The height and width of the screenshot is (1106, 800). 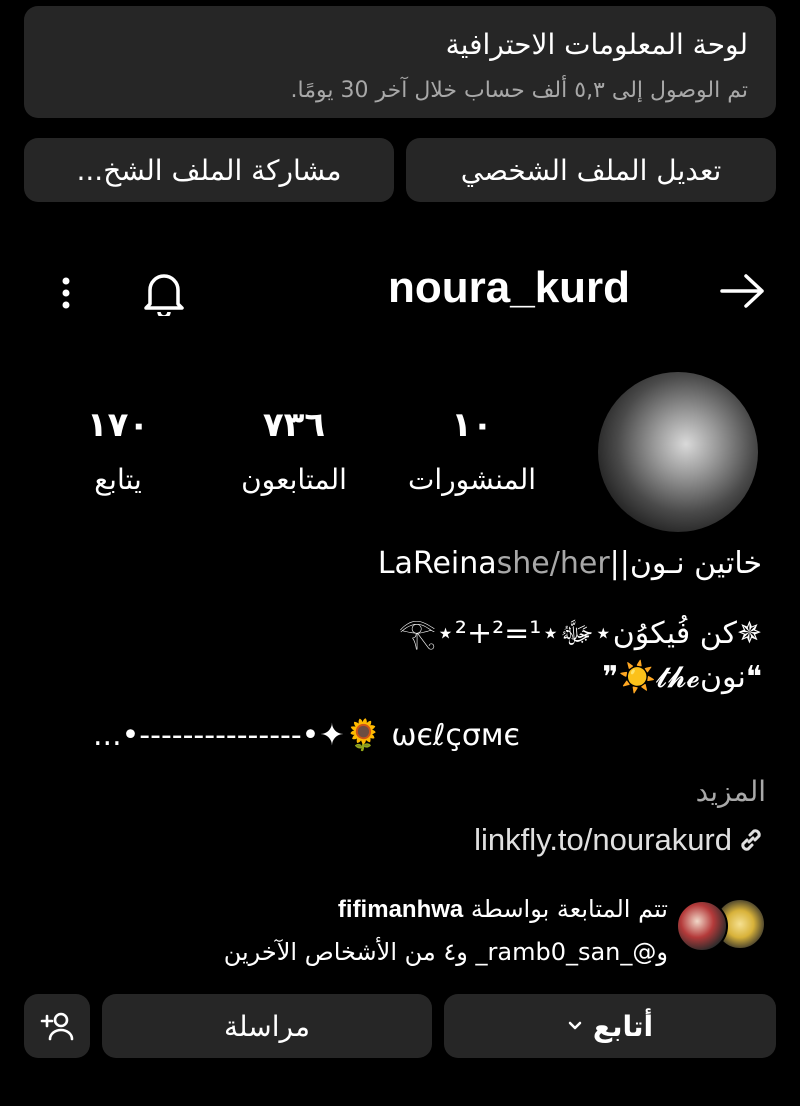 I want to click on following-stat: ١٧٠ يتابع, so click(x=118, y=450).